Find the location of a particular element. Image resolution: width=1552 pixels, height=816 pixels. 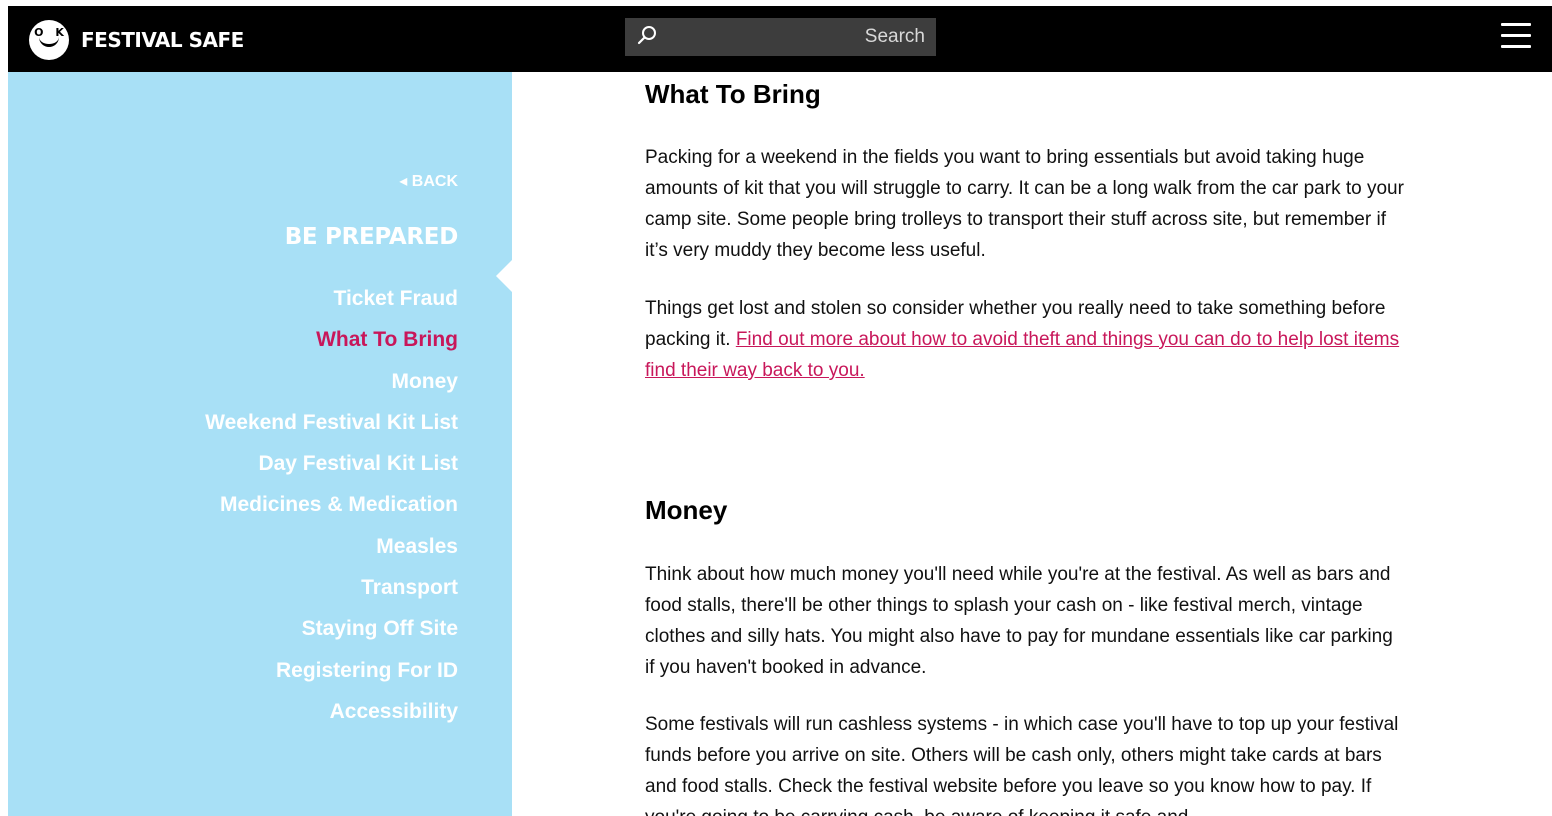

sidebar-item-link: Weekend Festival Kit List is located at coordinates (331, 422).